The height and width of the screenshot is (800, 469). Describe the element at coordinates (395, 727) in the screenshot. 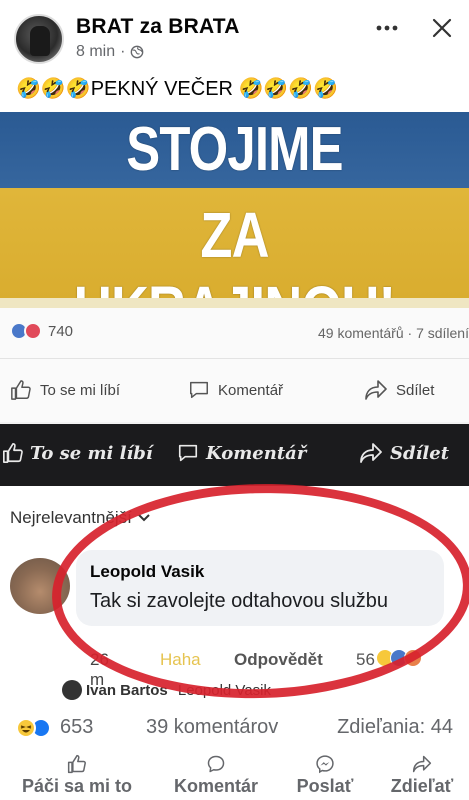

I see `share-count: Zdieľania: 44` at that location.